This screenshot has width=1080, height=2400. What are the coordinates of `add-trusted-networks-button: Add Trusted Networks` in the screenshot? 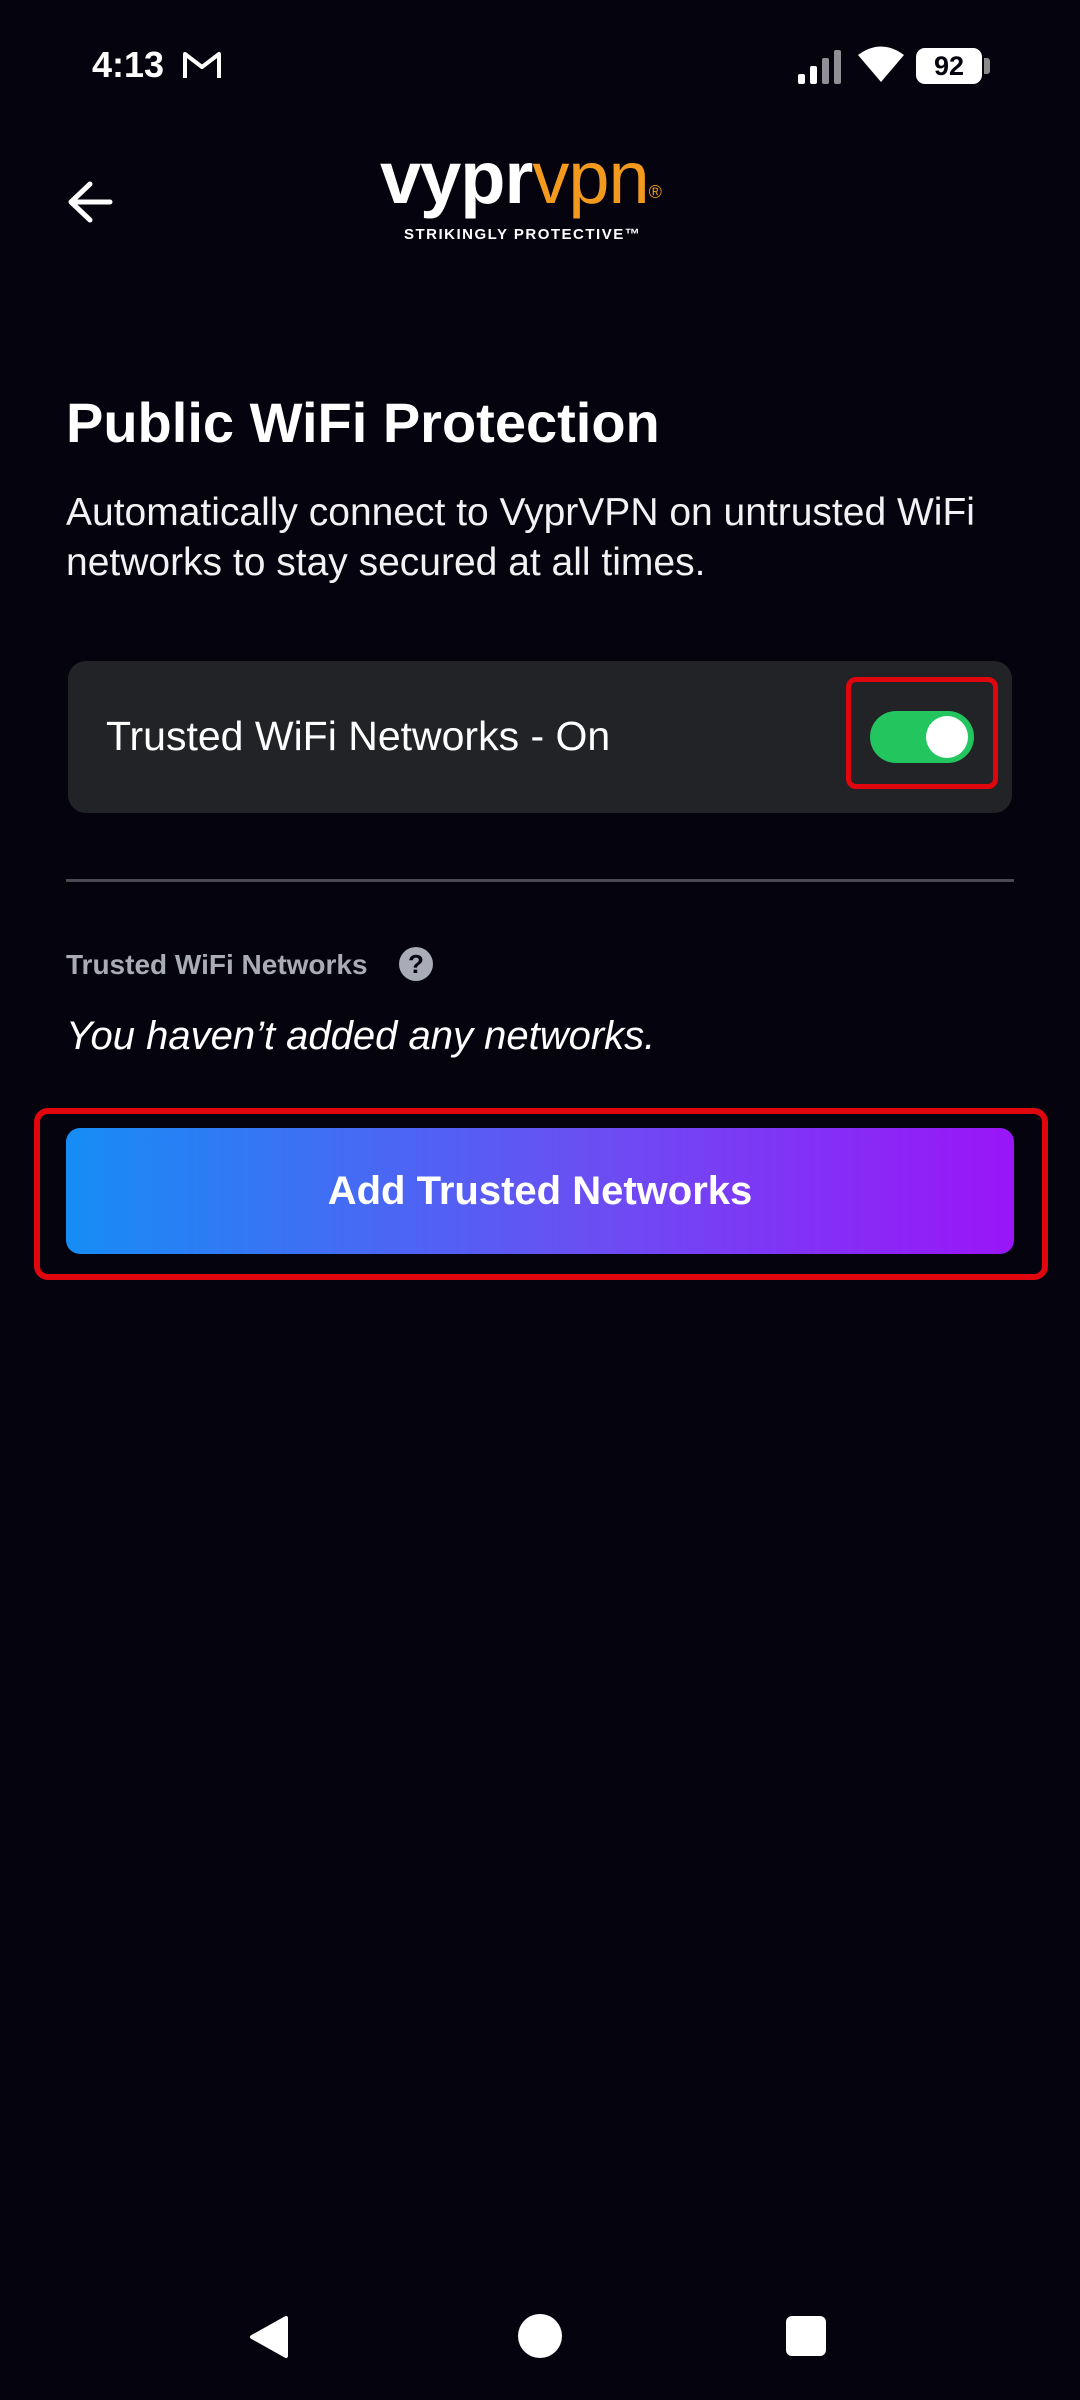 It's located at (540, 1191).